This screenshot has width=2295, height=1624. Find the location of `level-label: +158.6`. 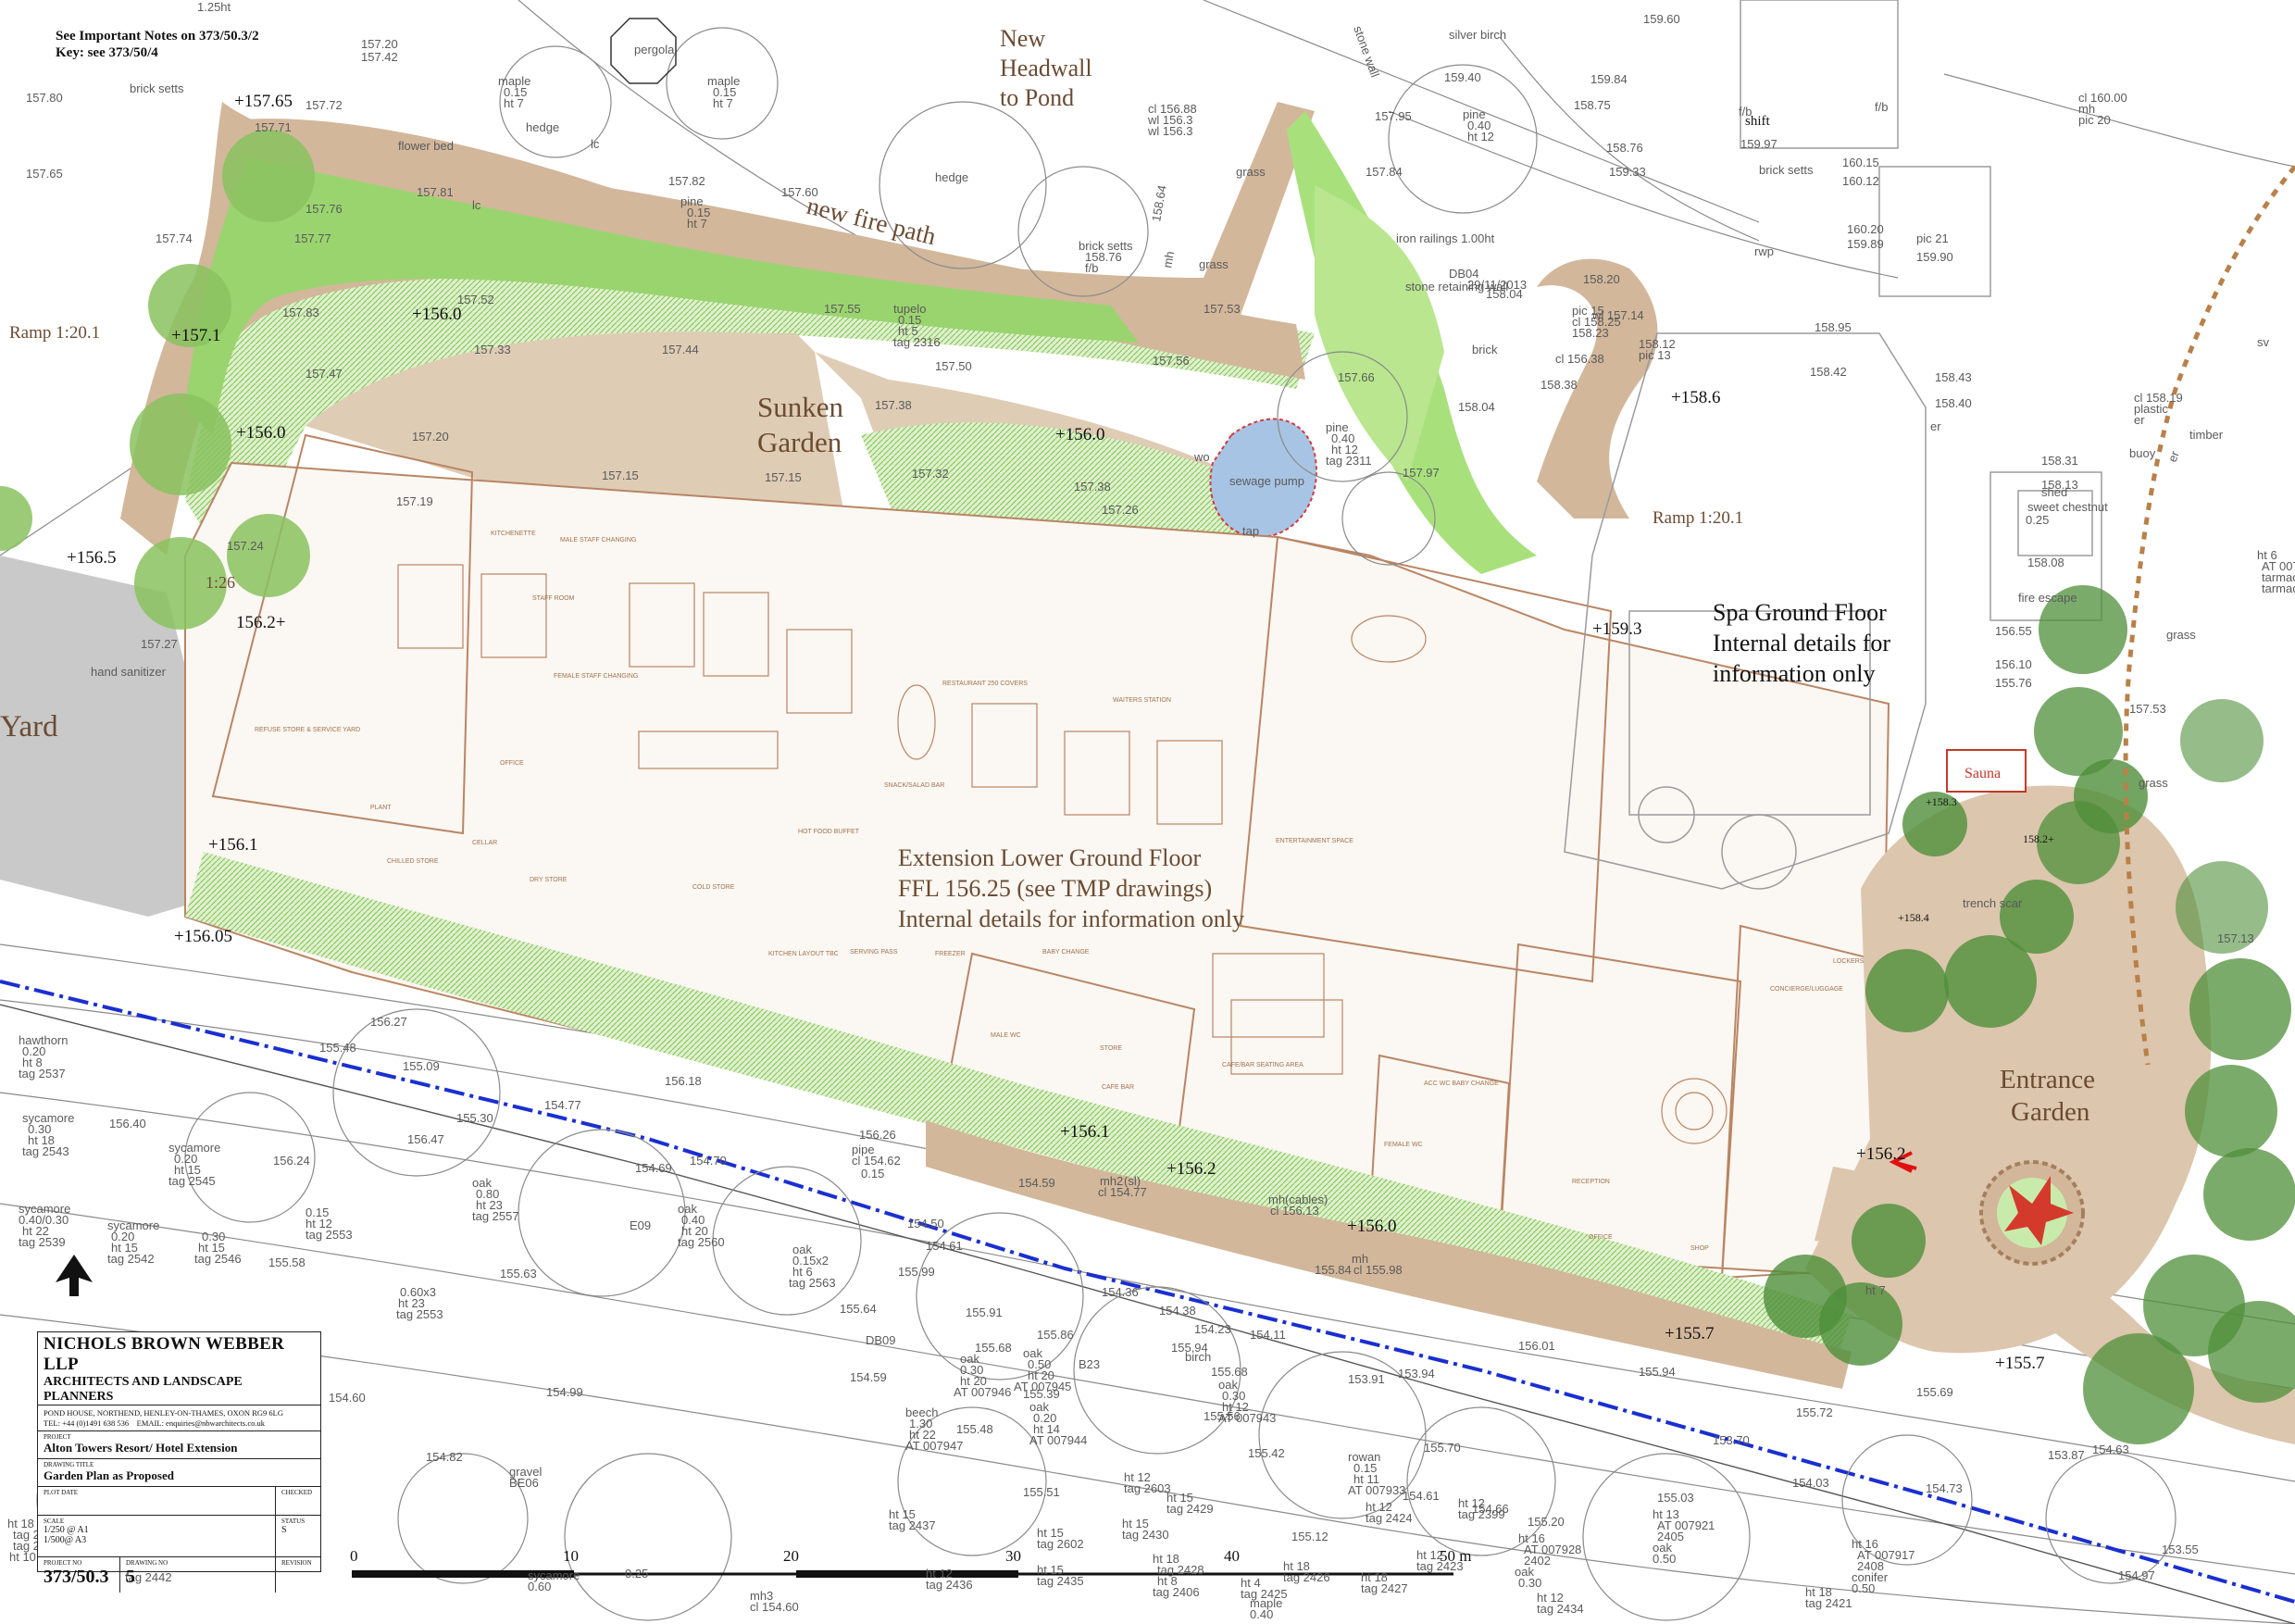

level-label: +158.6 is located at coordinates (1696, 397).